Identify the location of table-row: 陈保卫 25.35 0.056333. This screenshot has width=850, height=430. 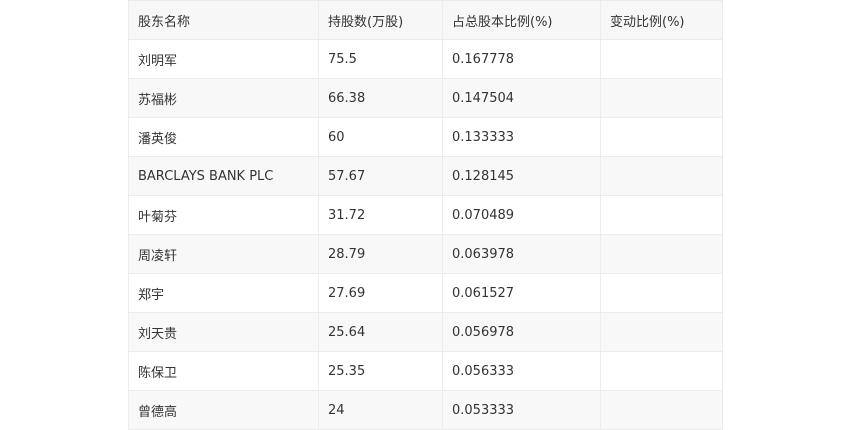
(425, 371).